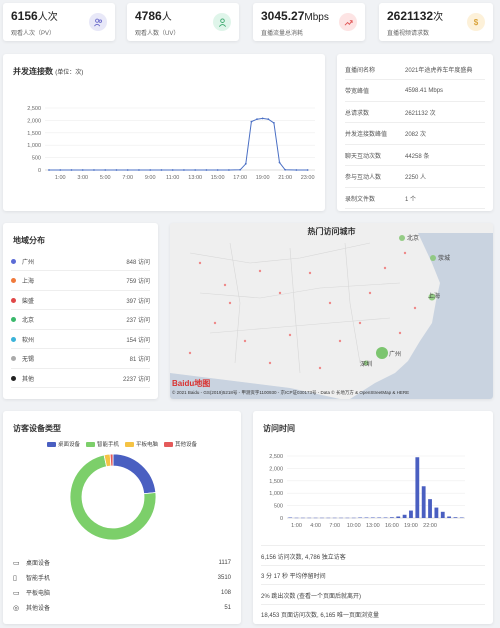 This screenshot has width=500, height=628. Describe the element at coordinates (227, 607) in the screenshot. I see `device-value: 51` at that location.